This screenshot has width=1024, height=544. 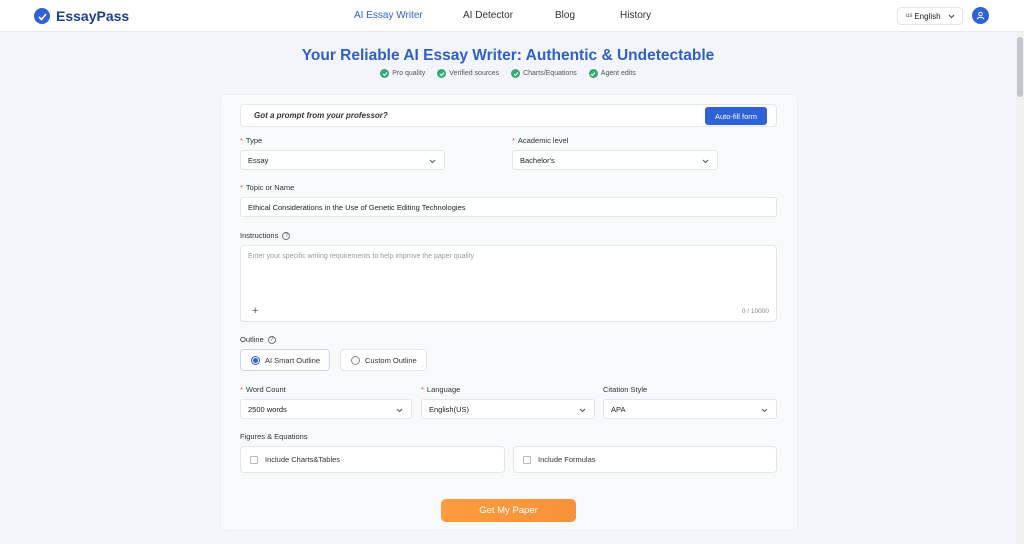 I want to click on checkbox-label: Include Charts&Tables, so click(x=303, y=459).